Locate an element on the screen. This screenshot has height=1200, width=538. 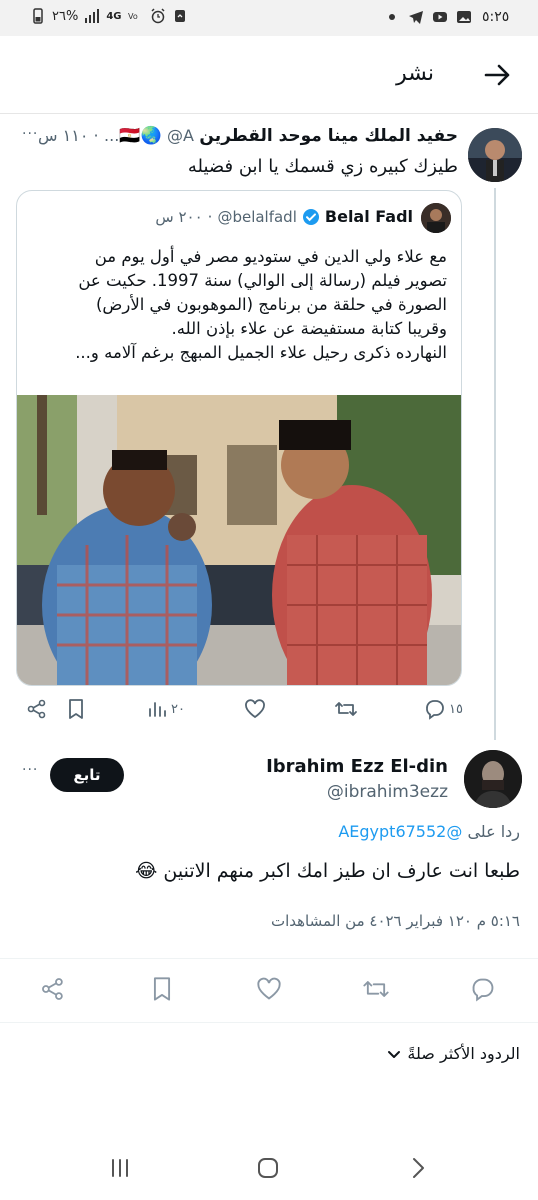
status-bar: ٢٦% 4G Vo ٥:٢٥ is located at coordinates (269, 18).